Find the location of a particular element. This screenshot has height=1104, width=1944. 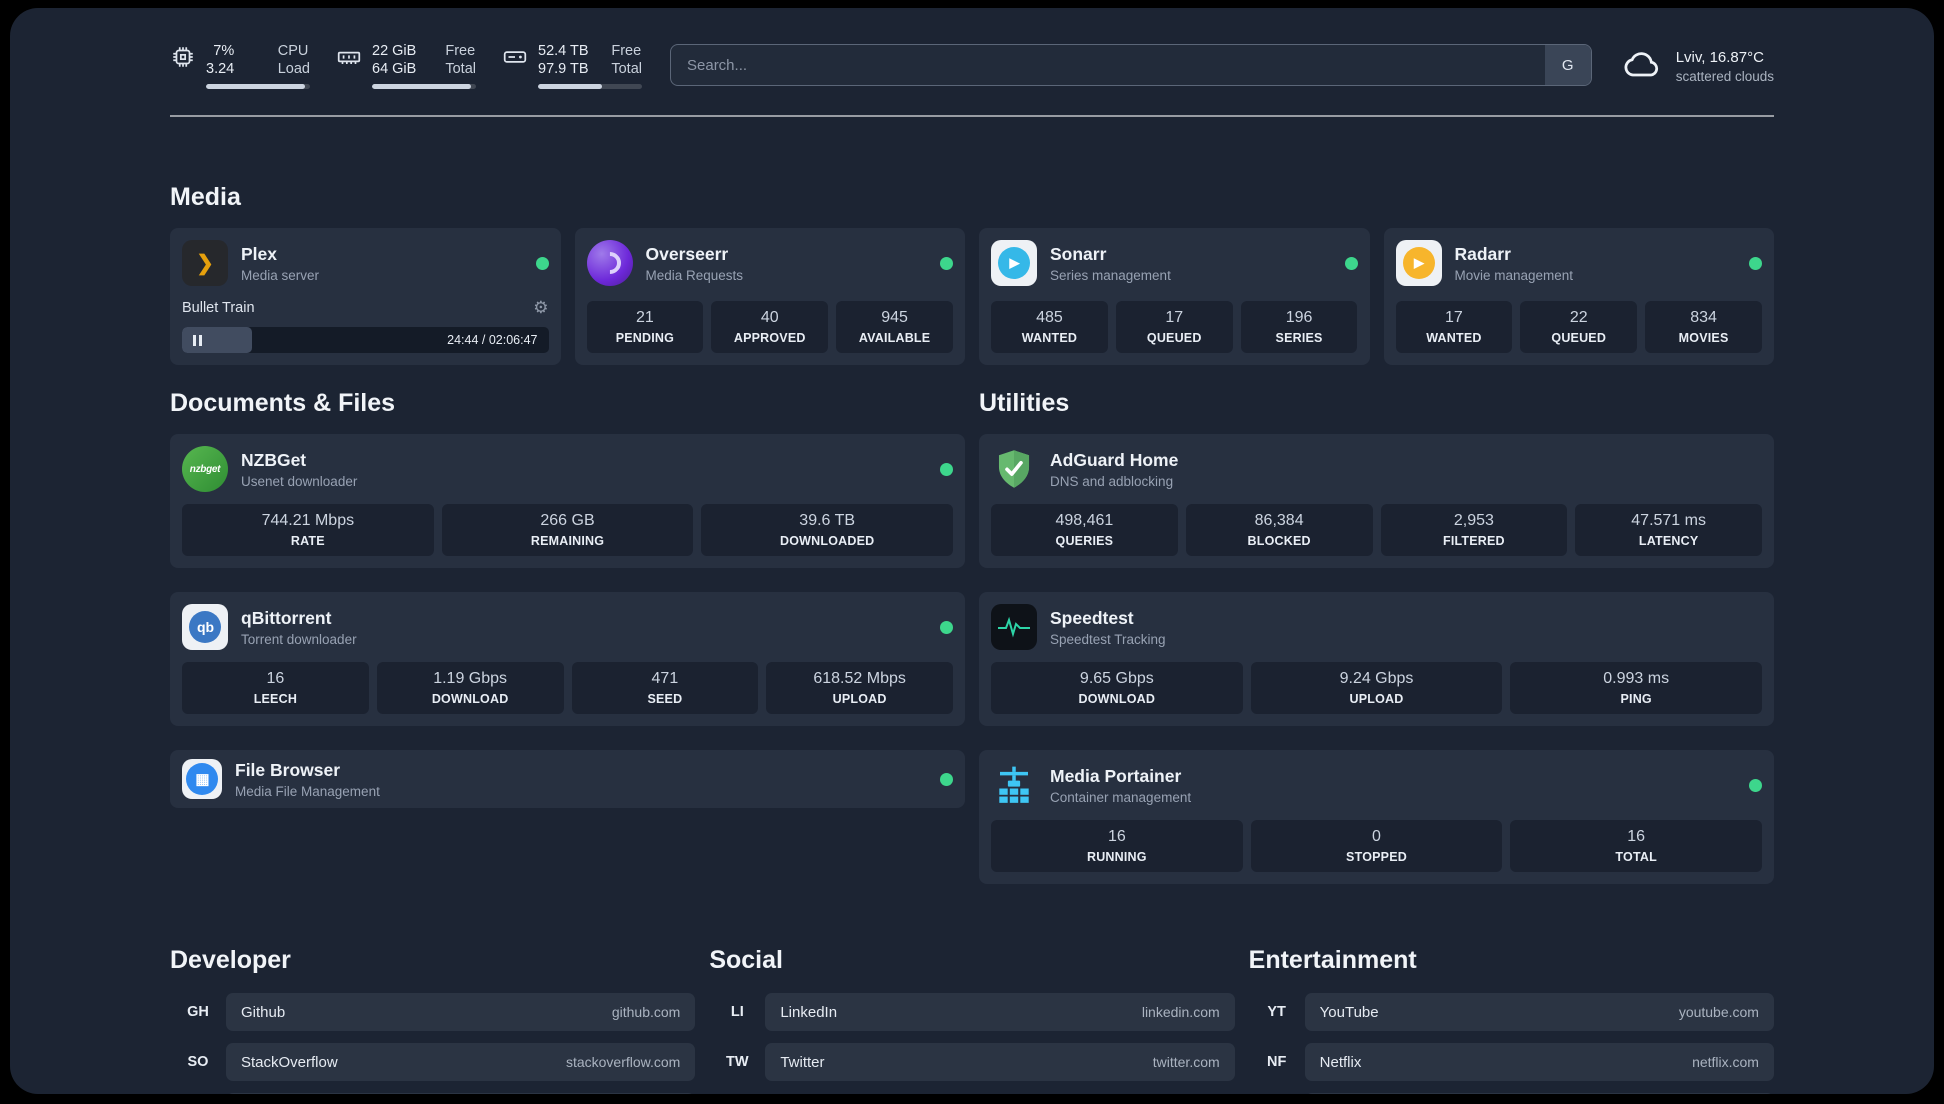

stat-remaining: 266 GB REMAINING is located at coordinates (567, 530).